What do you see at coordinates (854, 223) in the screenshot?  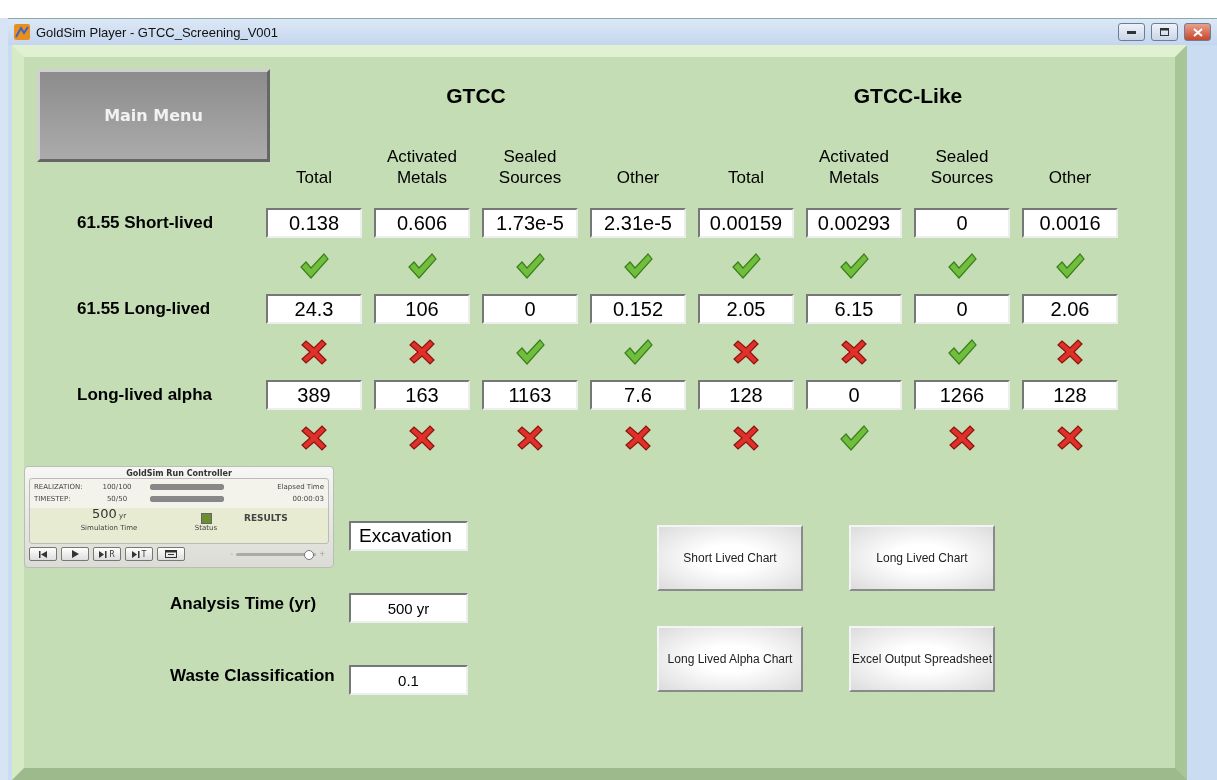 I see `value-field: 0.00293` at bounding box center [854, 223].